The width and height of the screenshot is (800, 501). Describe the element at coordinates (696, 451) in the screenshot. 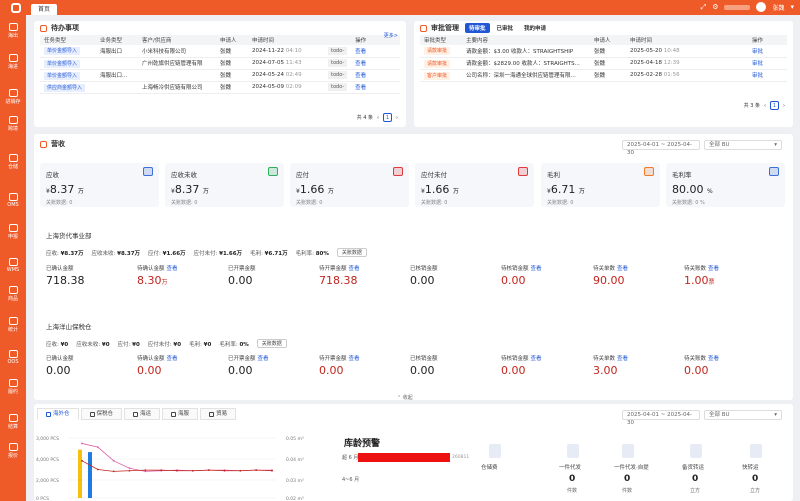

I see `warehouse-metric-icon` at that location.